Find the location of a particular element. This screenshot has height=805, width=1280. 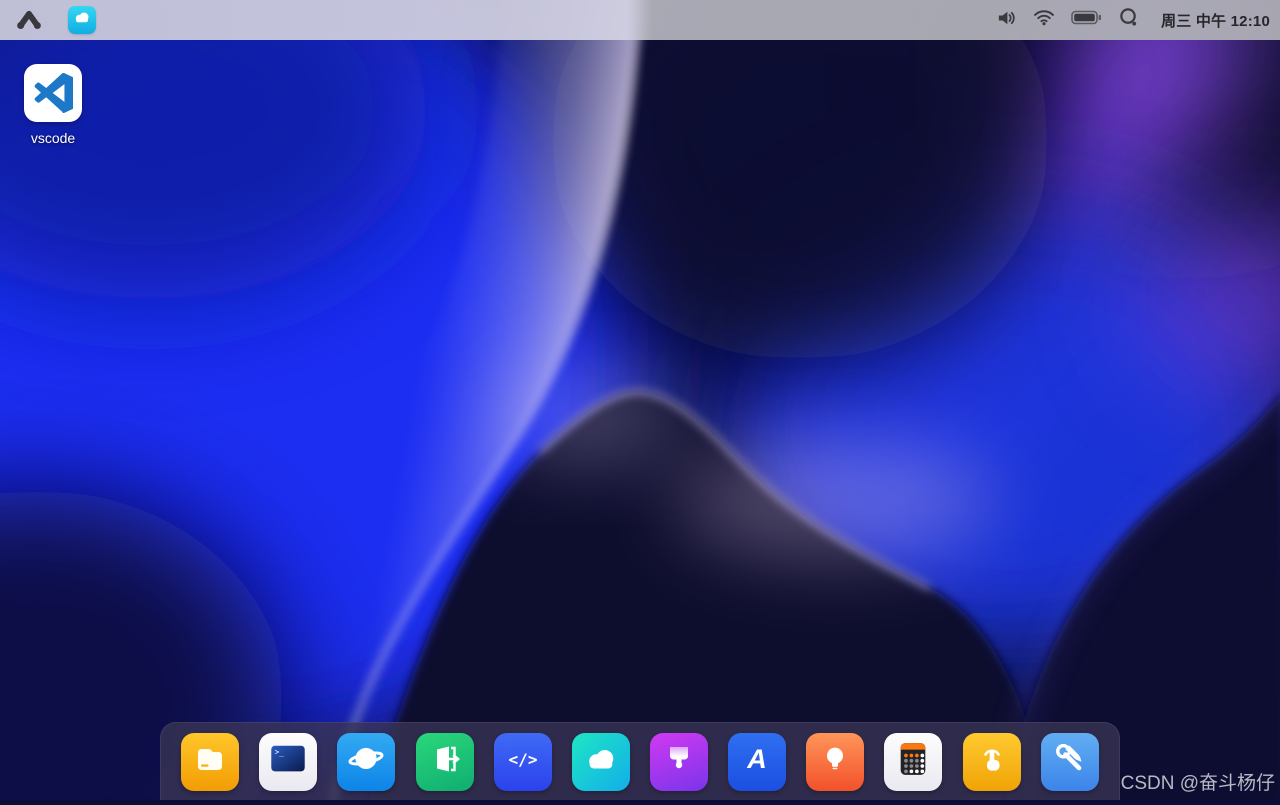

door-arrow-icon is located at coordinates (445, 761).